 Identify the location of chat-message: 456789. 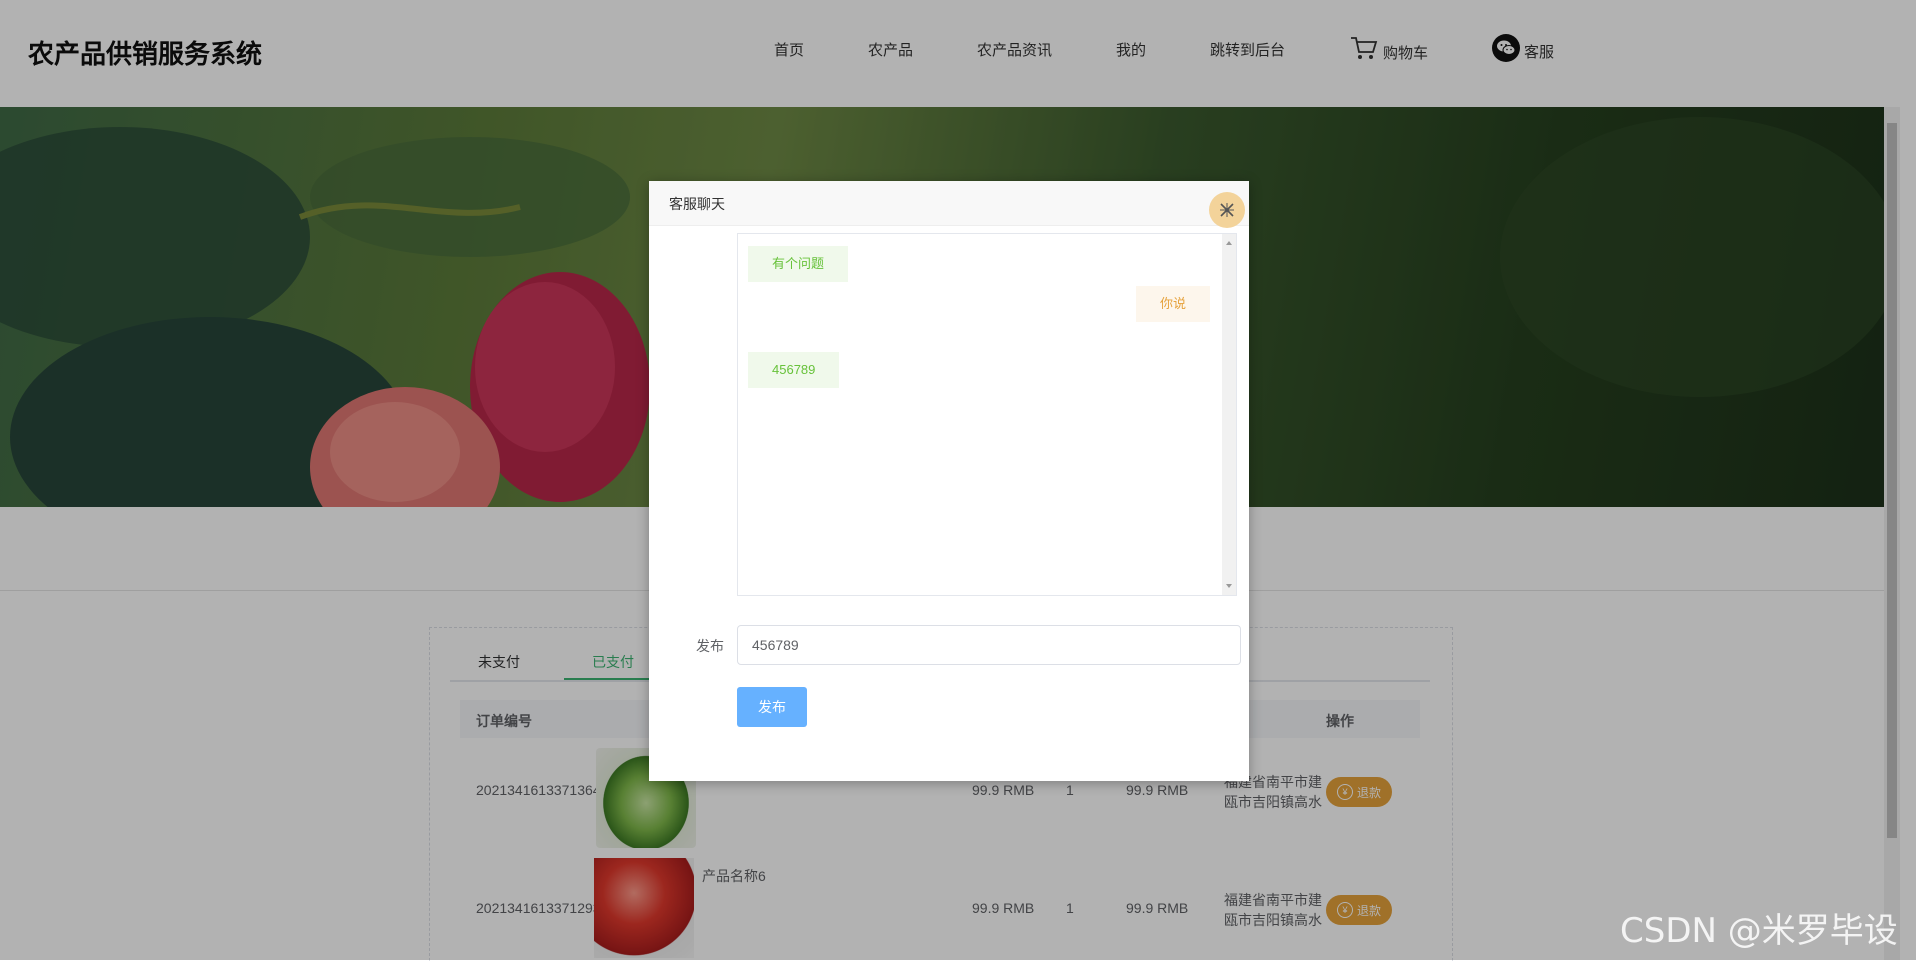
(794, 370).